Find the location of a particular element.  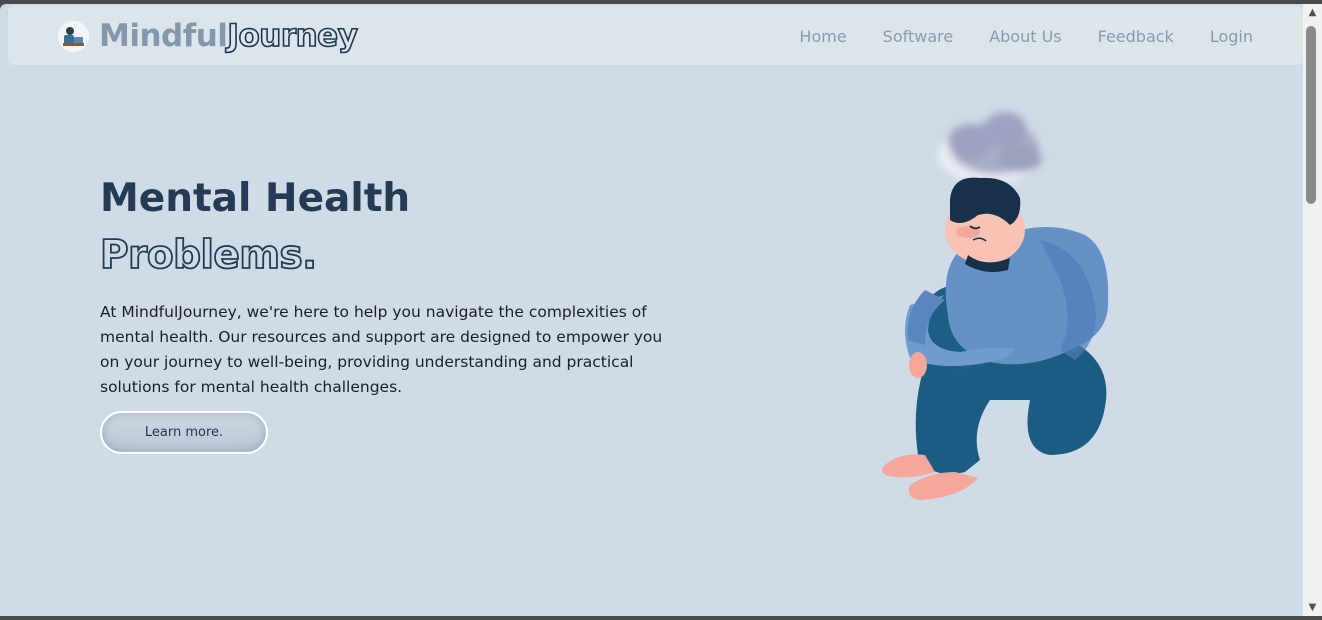

site-logo: MindfulJourney is located at coordinates (208, 36).